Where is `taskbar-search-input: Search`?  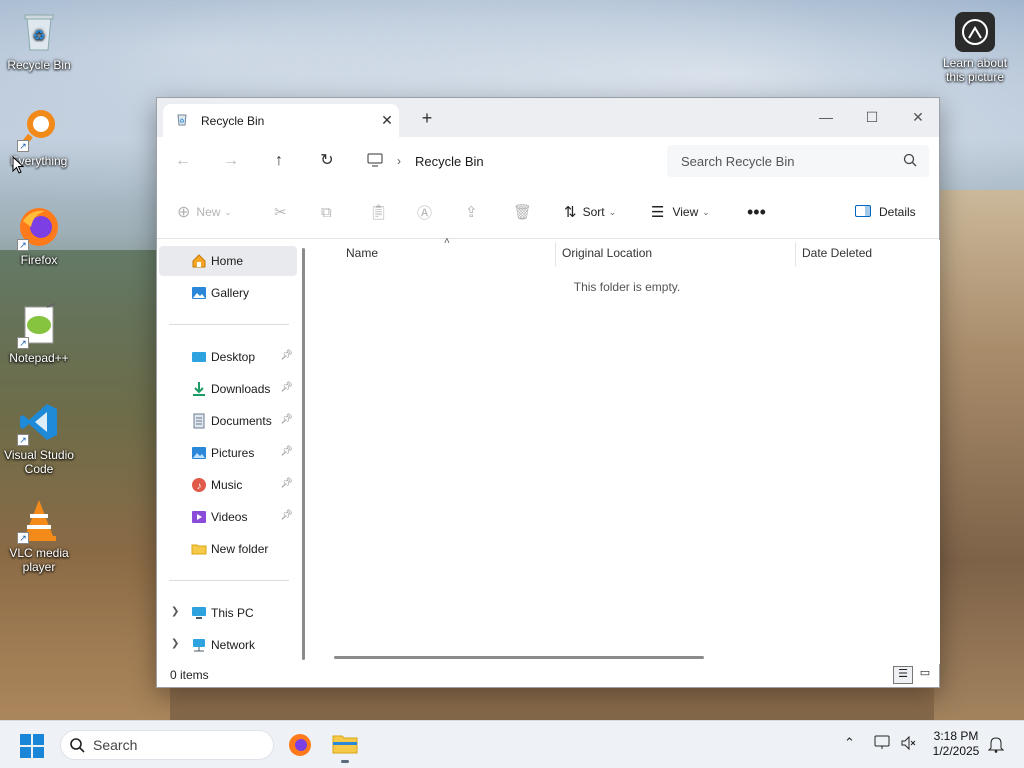 taskbar-search-input: Search is located at coordinates (167, 745).